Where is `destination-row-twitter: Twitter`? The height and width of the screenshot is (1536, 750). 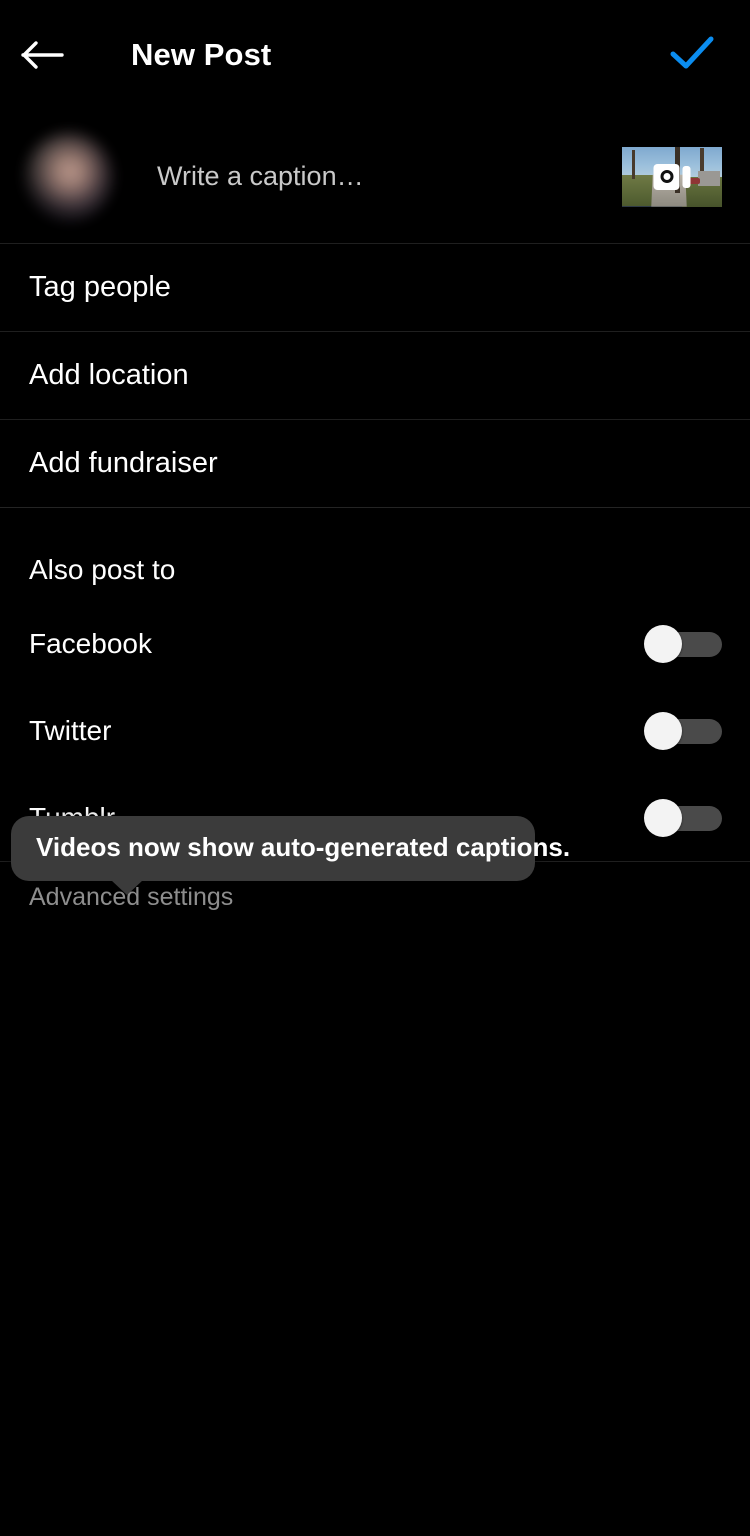 destination-row-twitter: Twitter is located at coordinates (375, 730).